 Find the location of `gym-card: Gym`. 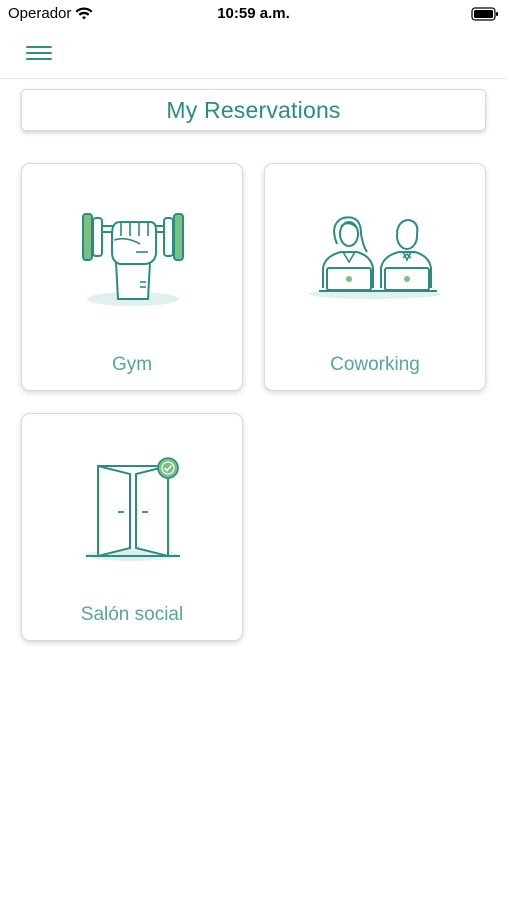

gym-card: Gym is located at coordinates (132, 277).